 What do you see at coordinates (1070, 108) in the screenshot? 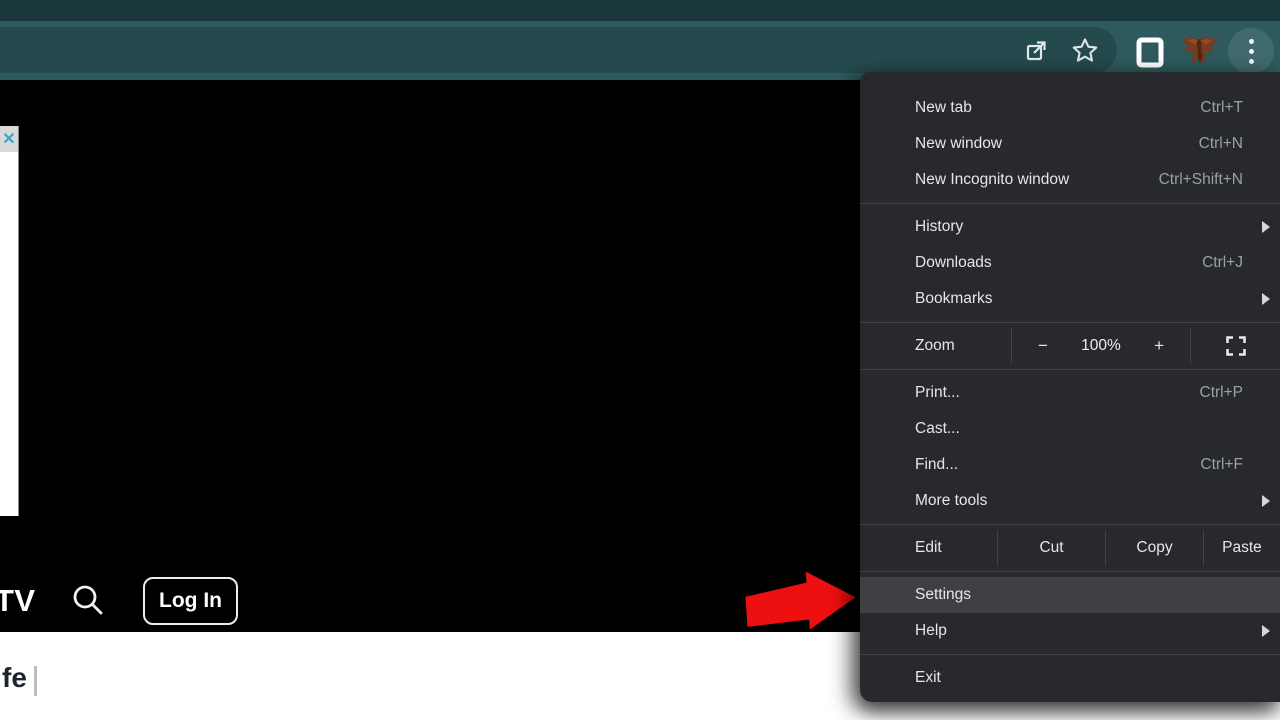
I see `menu-item-new-tab: New tab Ctrl+T` at bounding box center [1070, 108].